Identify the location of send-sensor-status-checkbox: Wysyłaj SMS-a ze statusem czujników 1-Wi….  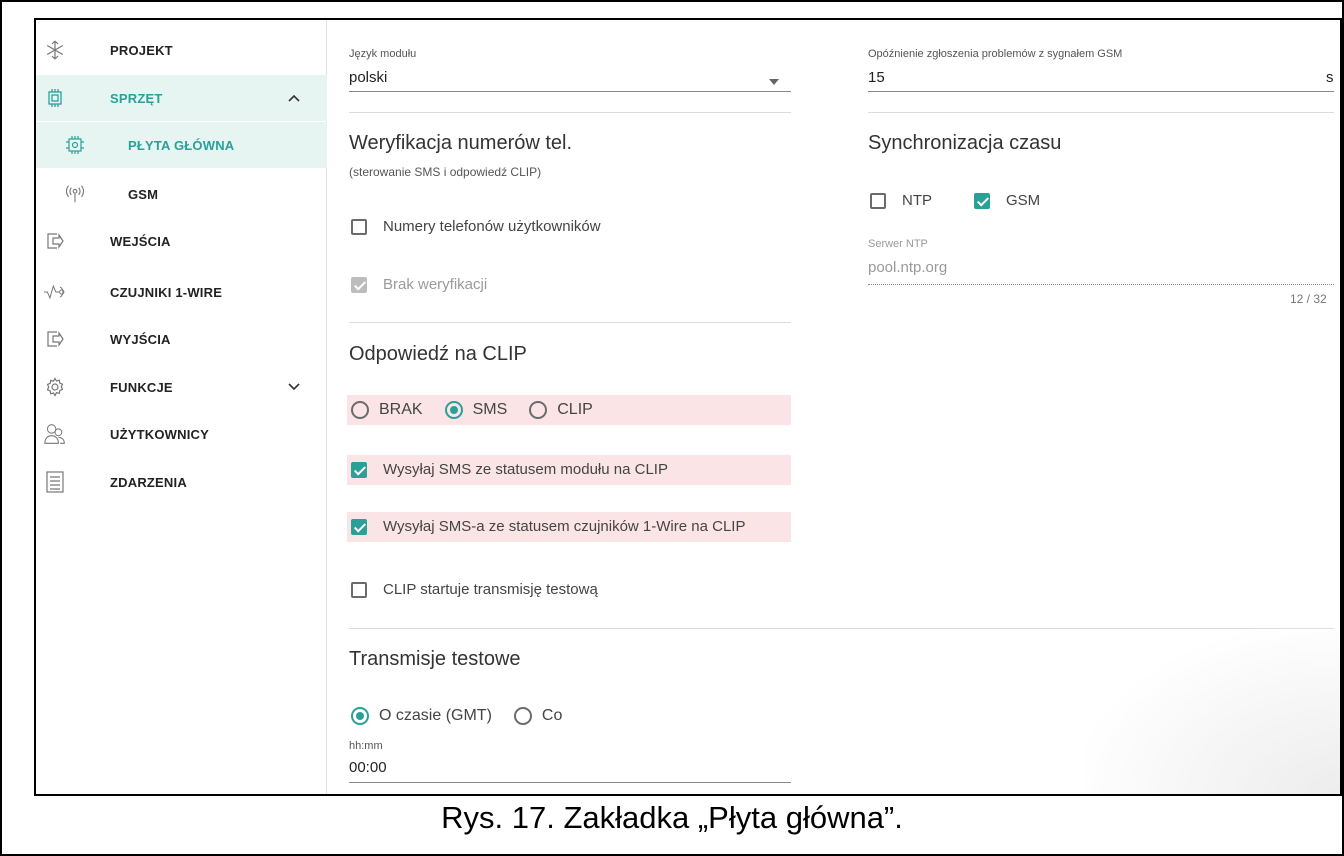
(548, 526).